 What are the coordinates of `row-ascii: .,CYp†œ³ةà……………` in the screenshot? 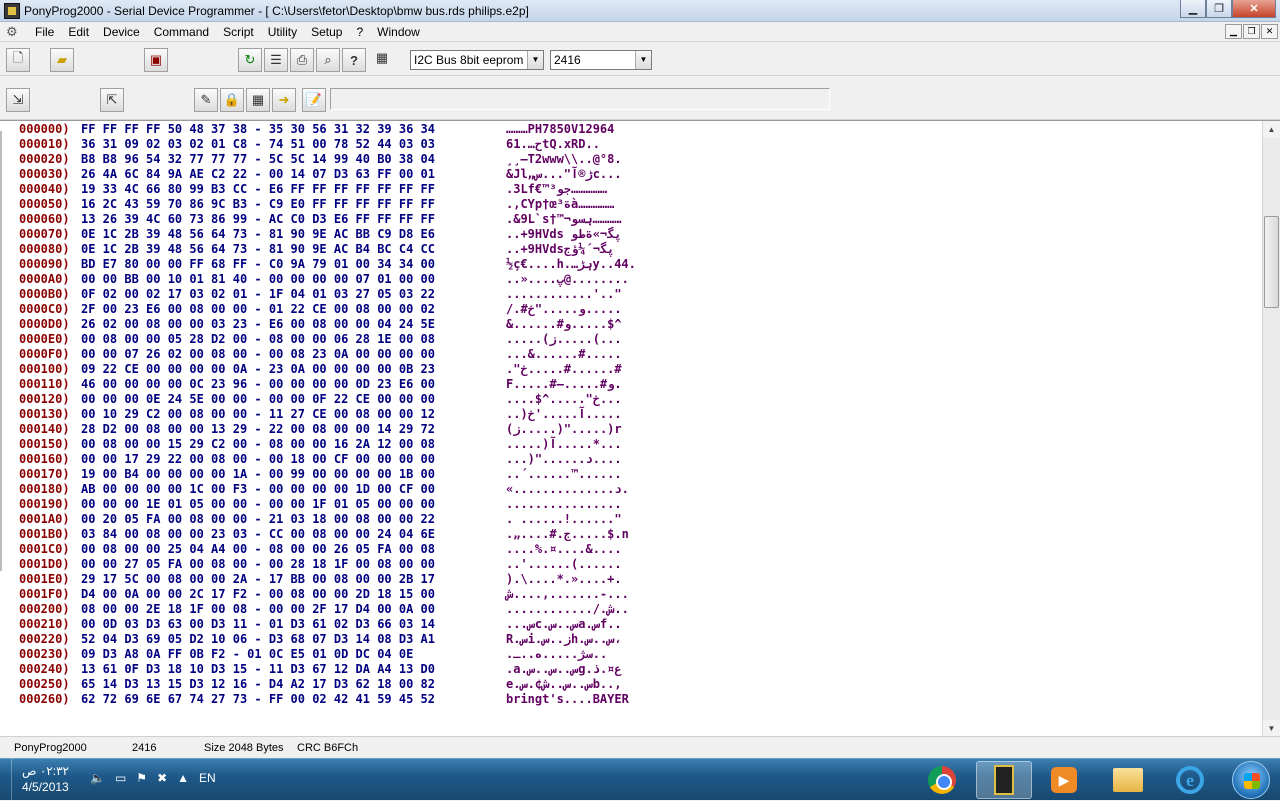 It's located at (560, 204).